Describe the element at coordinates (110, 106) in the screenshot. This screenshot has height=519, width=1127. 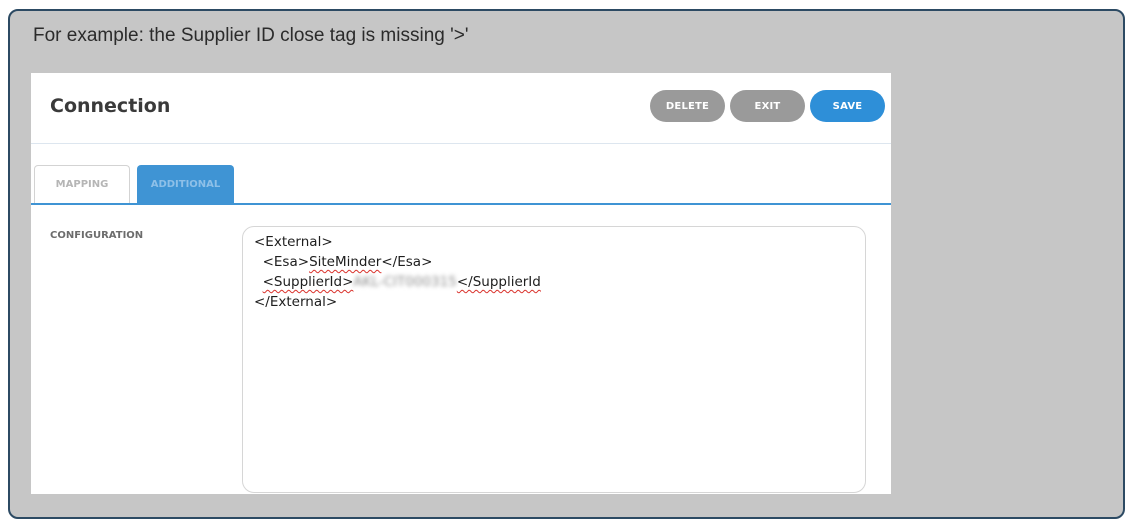
I see `page-title: Connection` at that location.